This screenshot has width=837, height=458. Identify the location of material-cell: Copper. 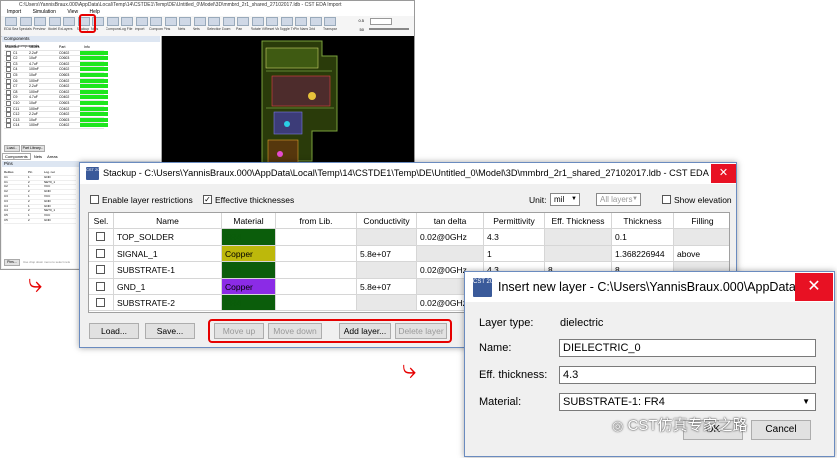
(249, 254).